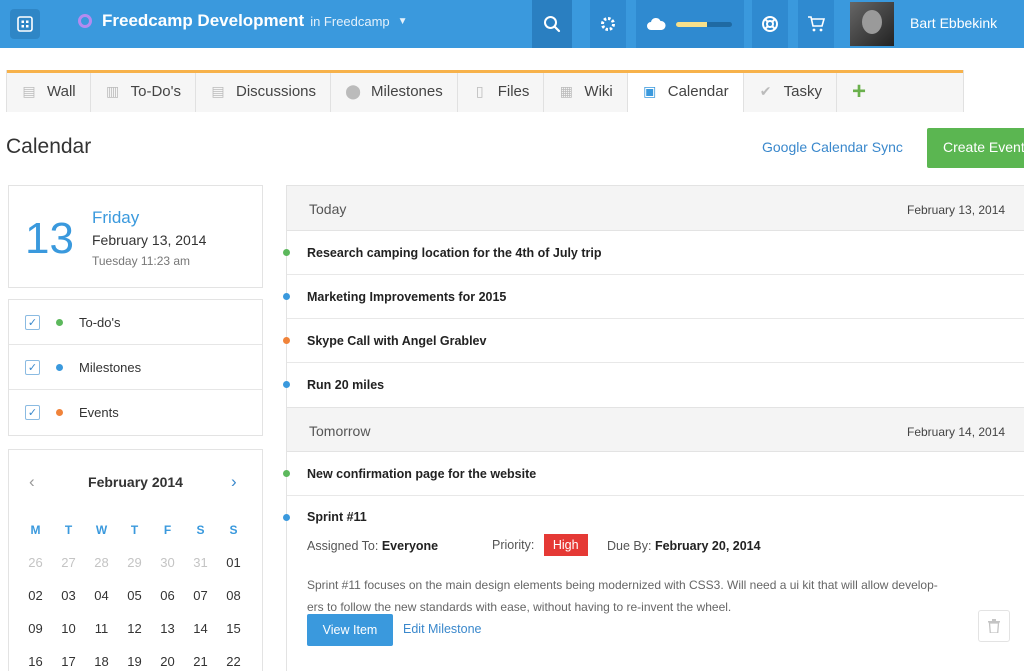 The height and width of the screenshot is (671, 1024). I want to click on add-app-button: +, so click(859, 91).